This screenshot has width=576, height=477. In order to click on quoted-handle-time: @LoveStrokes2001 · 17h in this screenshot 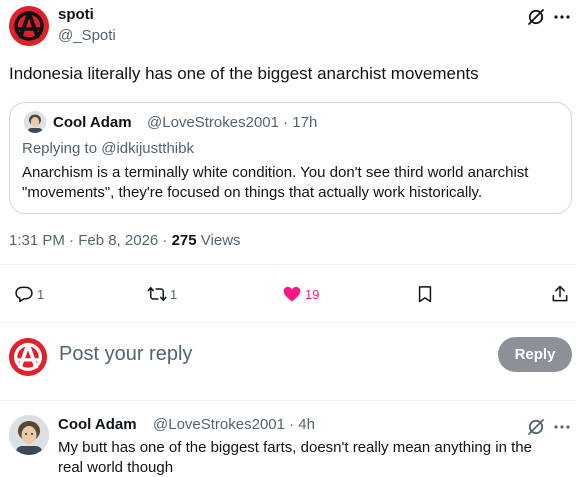, I will do `click(232, 122)`.